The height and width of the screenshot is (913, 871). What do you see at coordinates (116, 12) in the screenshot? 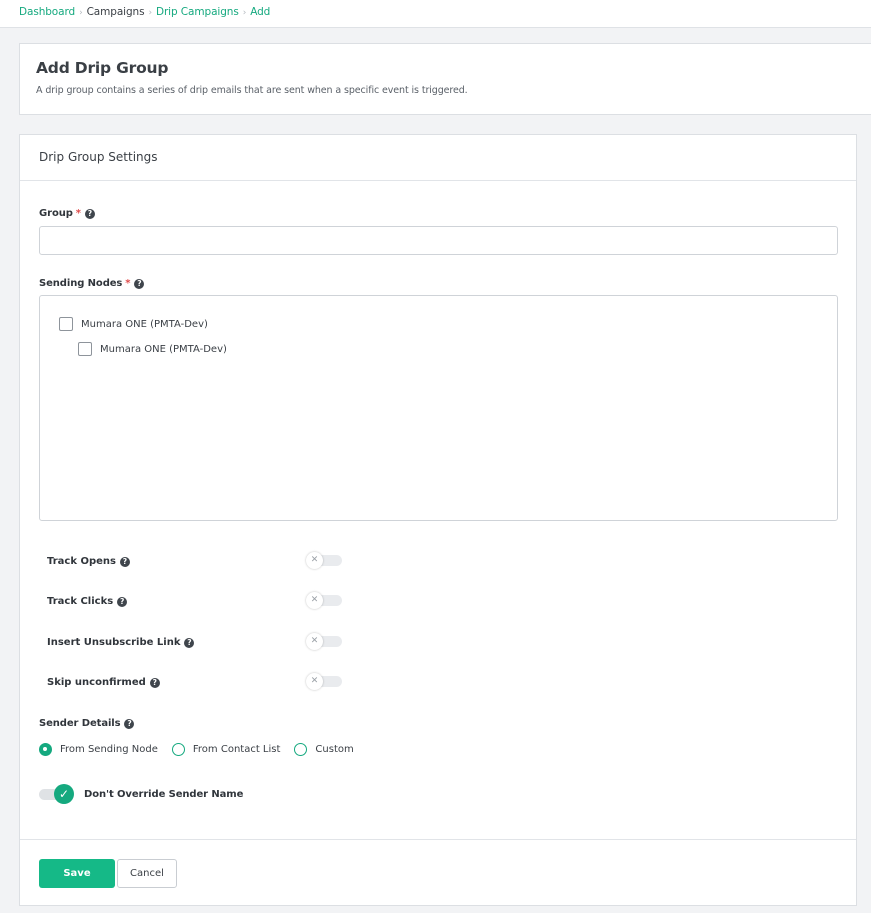
I see `breadcrumb-campaigns: Campaigns` at bounding box center [116, 12].